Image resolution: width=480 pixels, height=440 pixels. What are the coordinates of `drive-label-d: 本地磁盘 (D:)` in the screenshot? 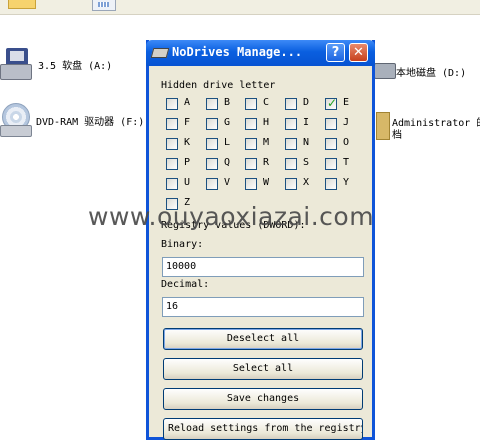 It's located at (431, 73).